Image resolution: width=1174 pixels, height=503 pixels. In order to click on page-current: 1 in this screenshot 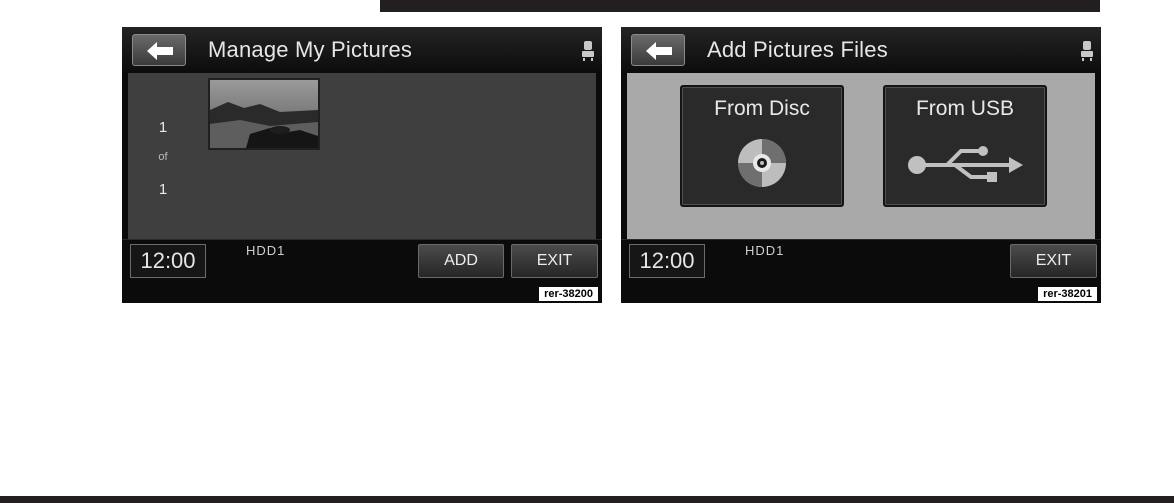, I will do `click(163, 127)`.